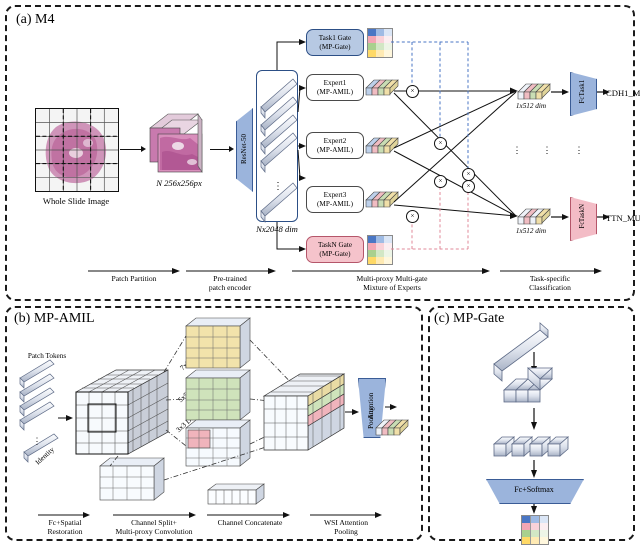 This screenshot has width=640, height=546. What do you see at coordinates (534, 489) in the screenshot?
I see `fc-softmax-label: Fc+Softmax` at bounding box center [534, 489].